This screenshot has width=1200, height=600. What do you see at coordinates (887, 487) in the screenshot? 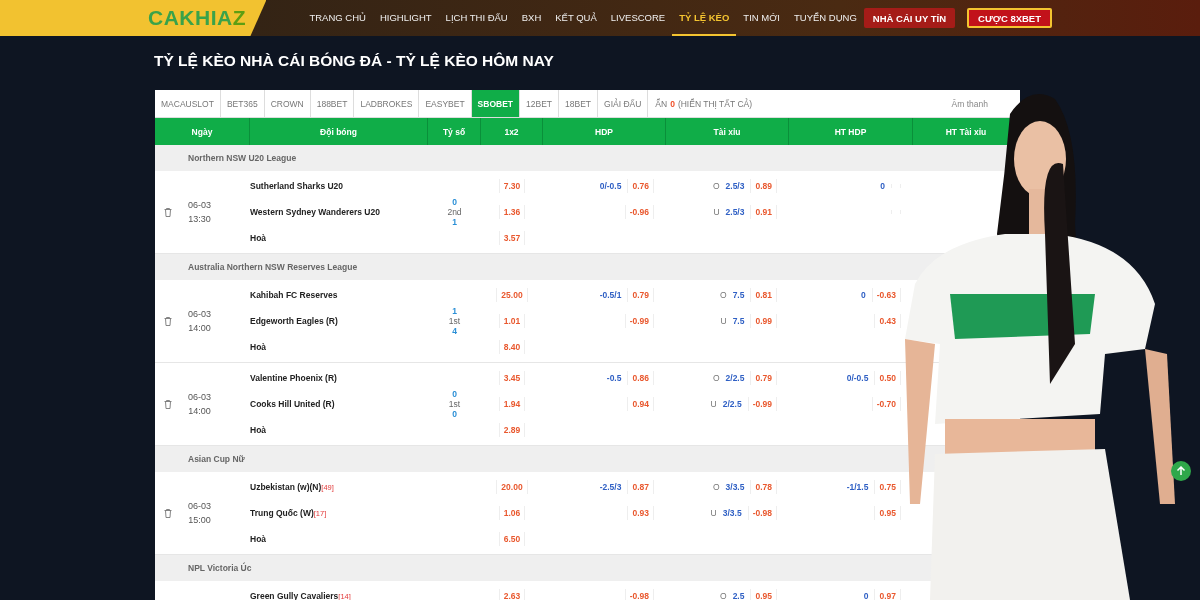
I see `odds-value: 0.75` at bounding box center [887, 487].